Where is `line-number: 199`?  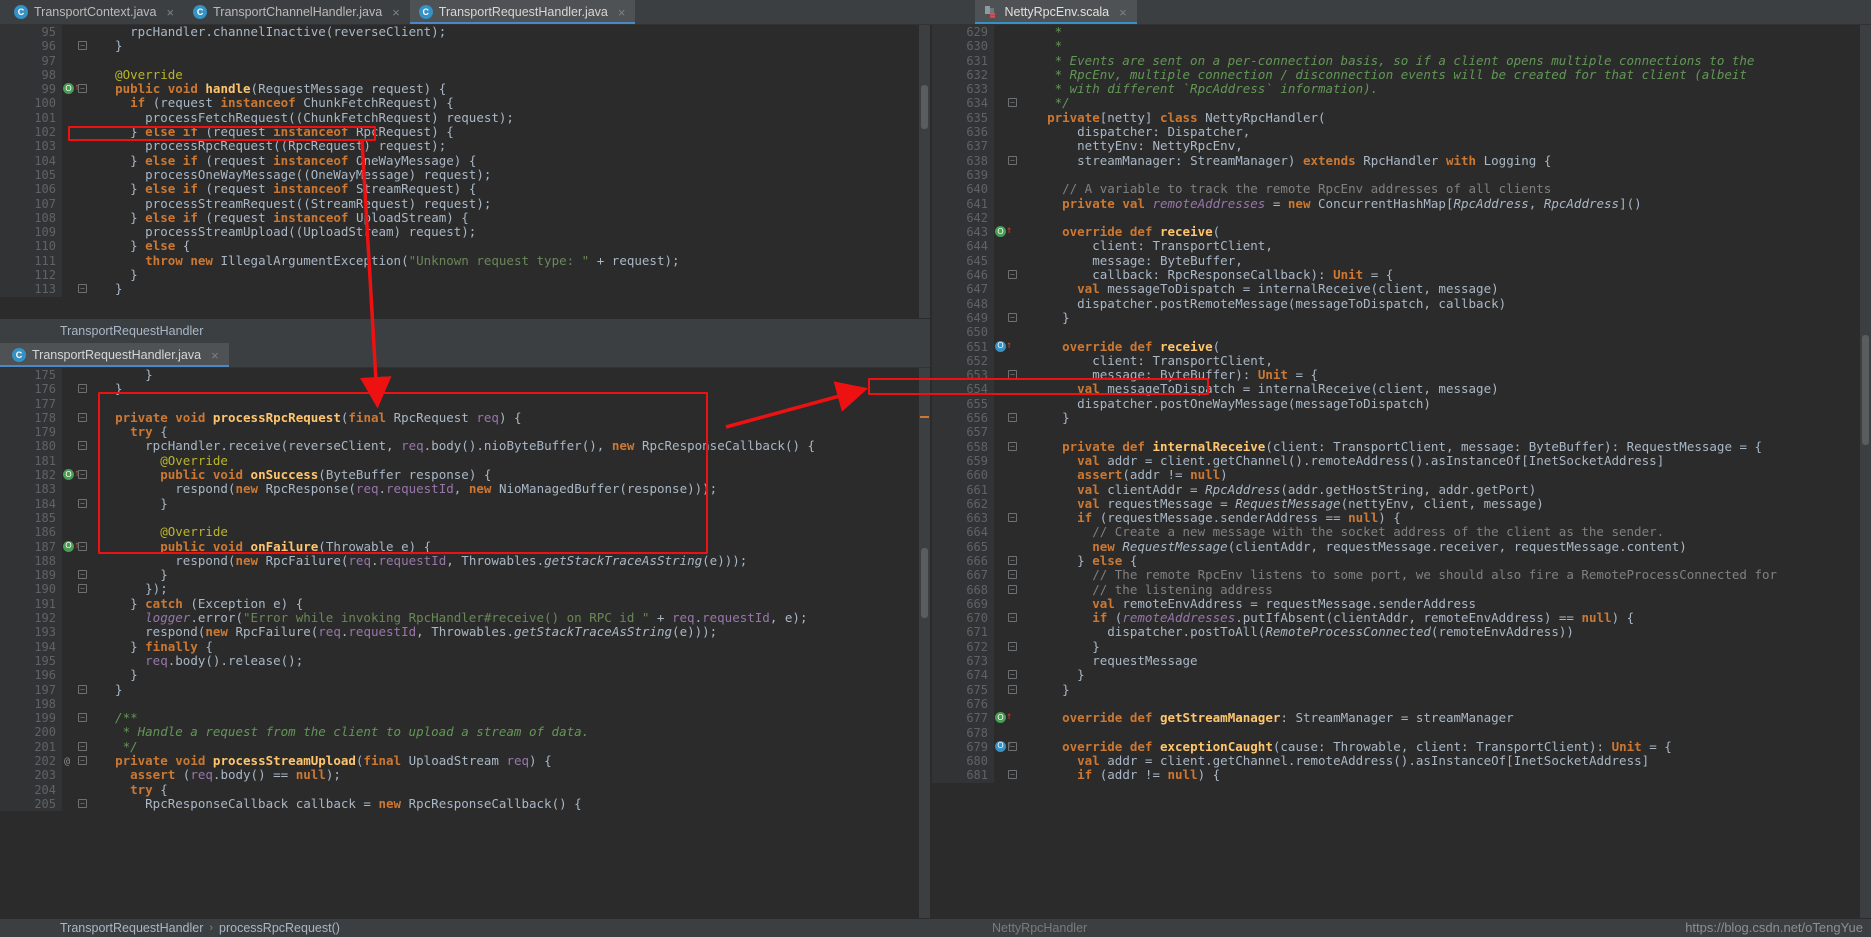
line-number: 199 is located at coordinates (31, 718).